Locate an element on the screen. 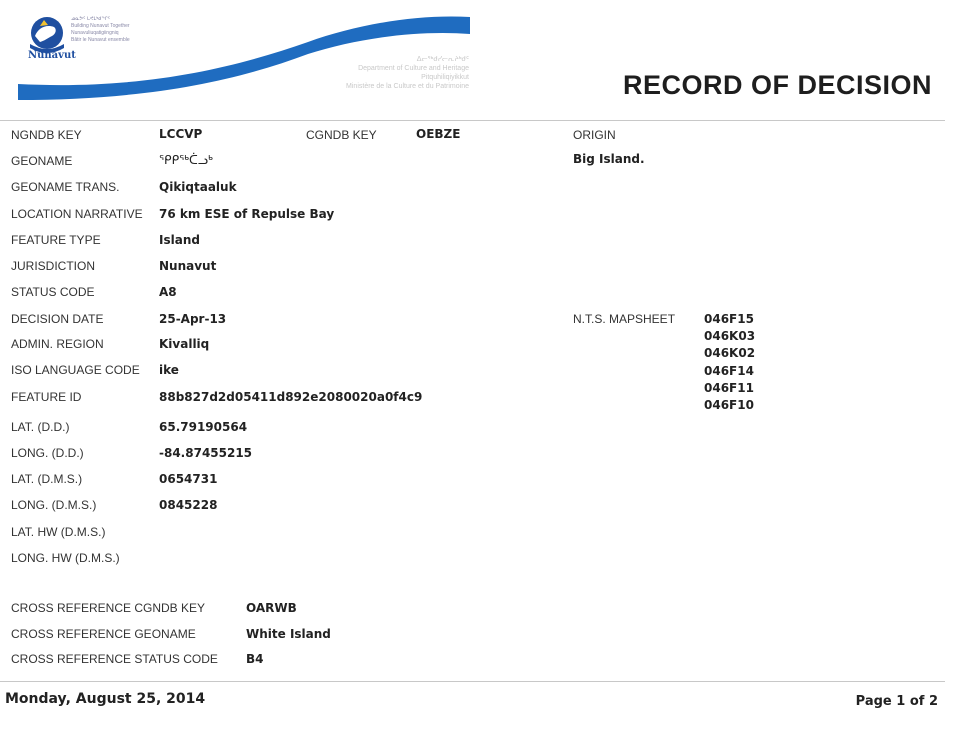 The height and width of the screenshot is (741, 962). field-value-admin-region: Kivalliq is located at coordinates (184, 344).